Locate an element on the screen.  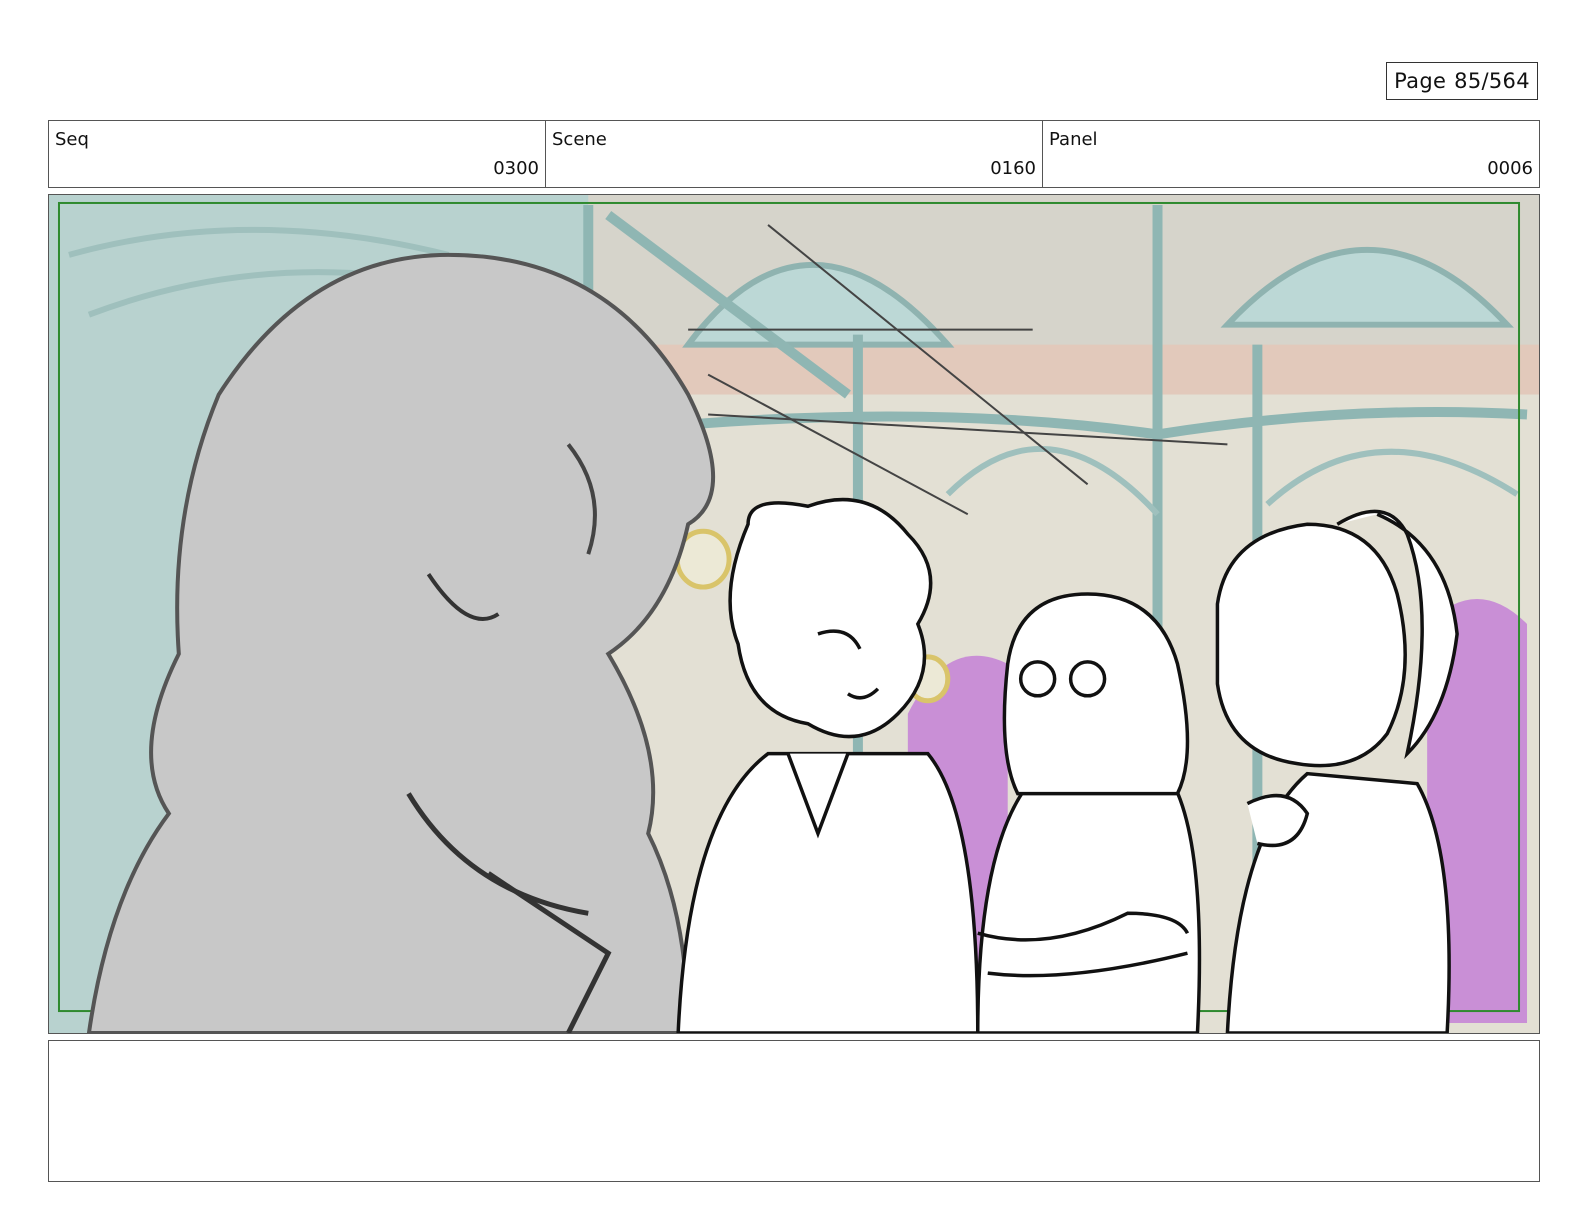
panel-info-header: Seq 0300 Scene 0160 Panel 0006 is located at coordinates (794, 154).